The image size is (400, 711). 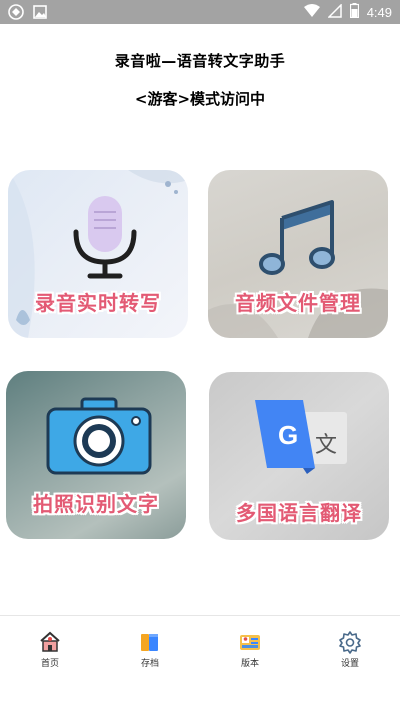 I want to click on status-time: 4:49, so click(x=379, y=12).